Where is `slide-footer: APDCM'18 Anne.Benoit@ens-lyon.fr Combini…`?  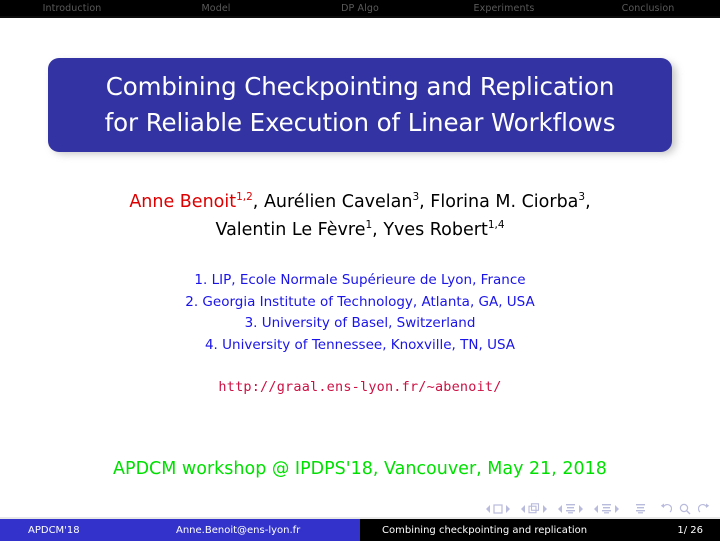
slide-footer: APDCM'18 Anne.Benoit@ens-lyon.fr Combini… is located at coordinates (360, 530).